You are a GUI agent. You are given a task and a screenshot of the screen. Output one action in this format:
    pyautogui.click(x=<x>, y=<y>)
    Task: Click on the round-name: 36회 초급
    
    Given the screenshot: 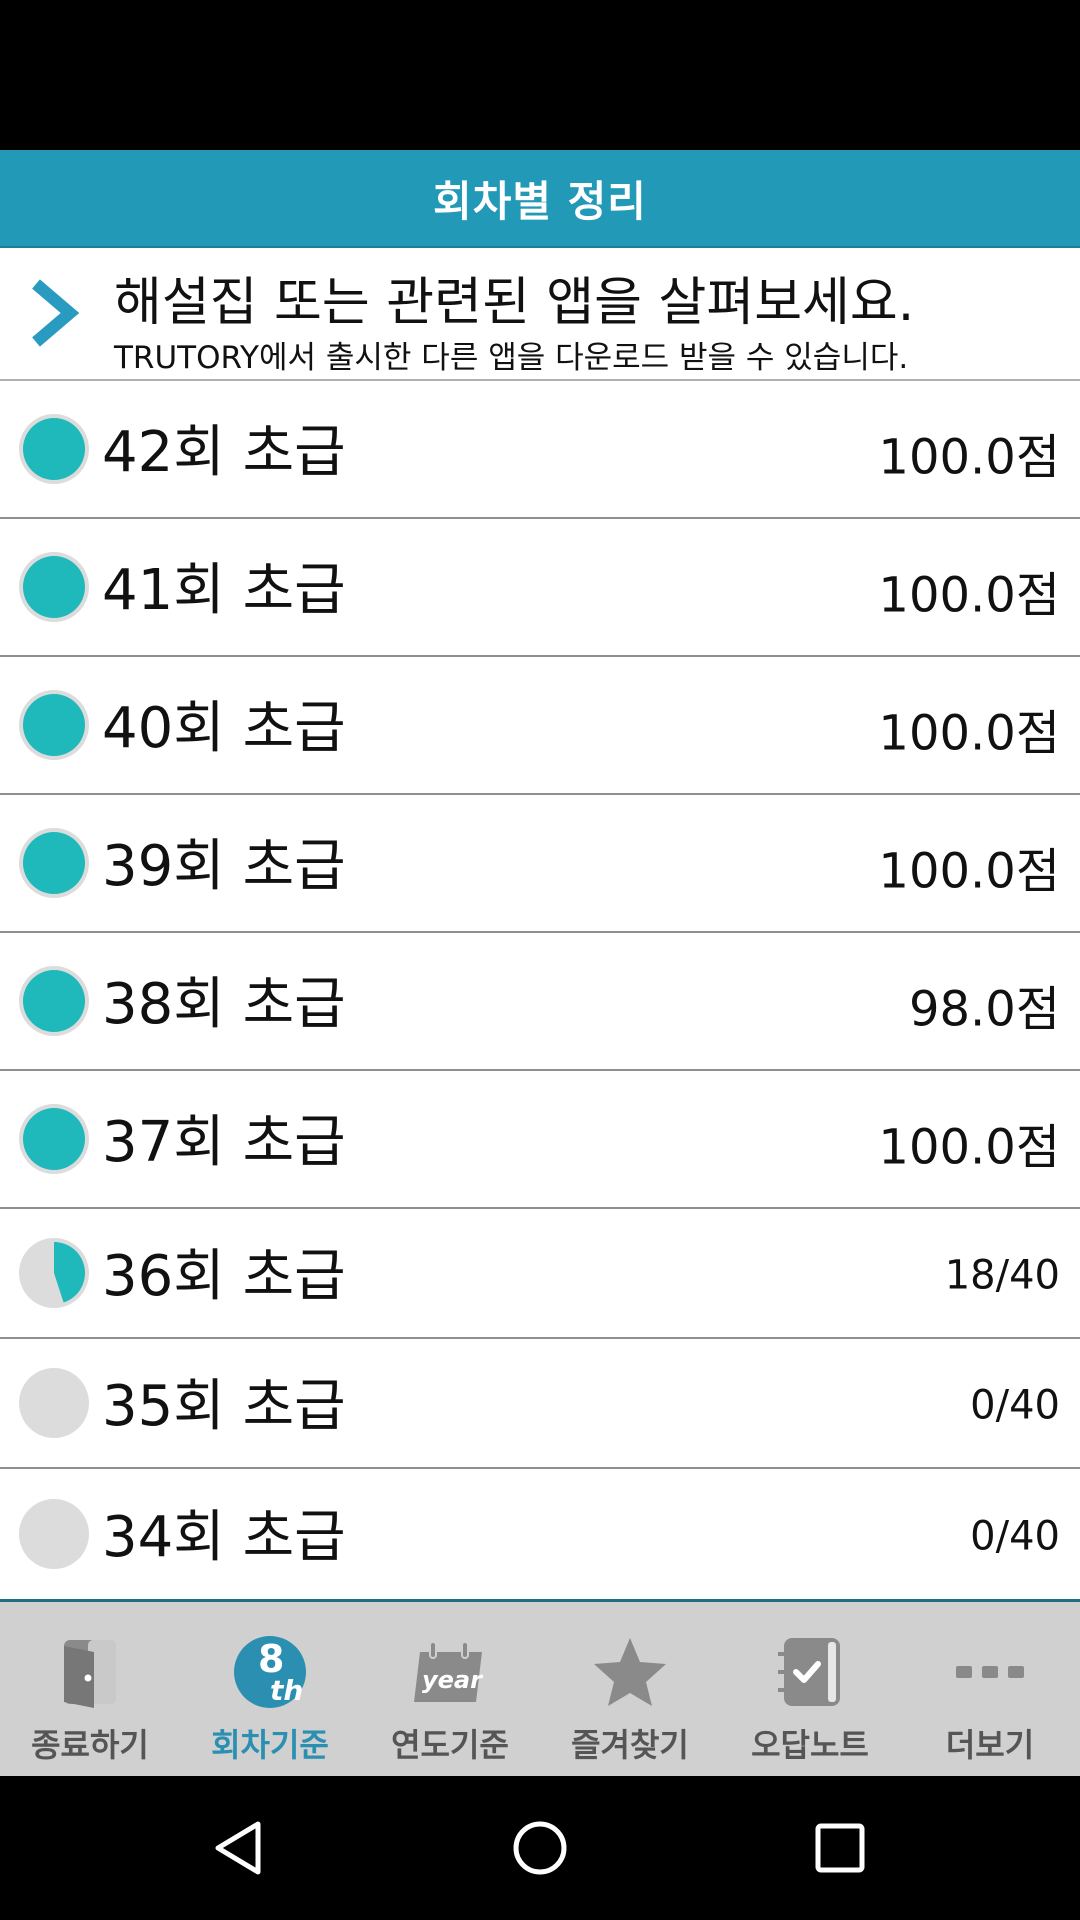 What is the action you would take?
    pyautogui.click(x=224, y=1276)
    